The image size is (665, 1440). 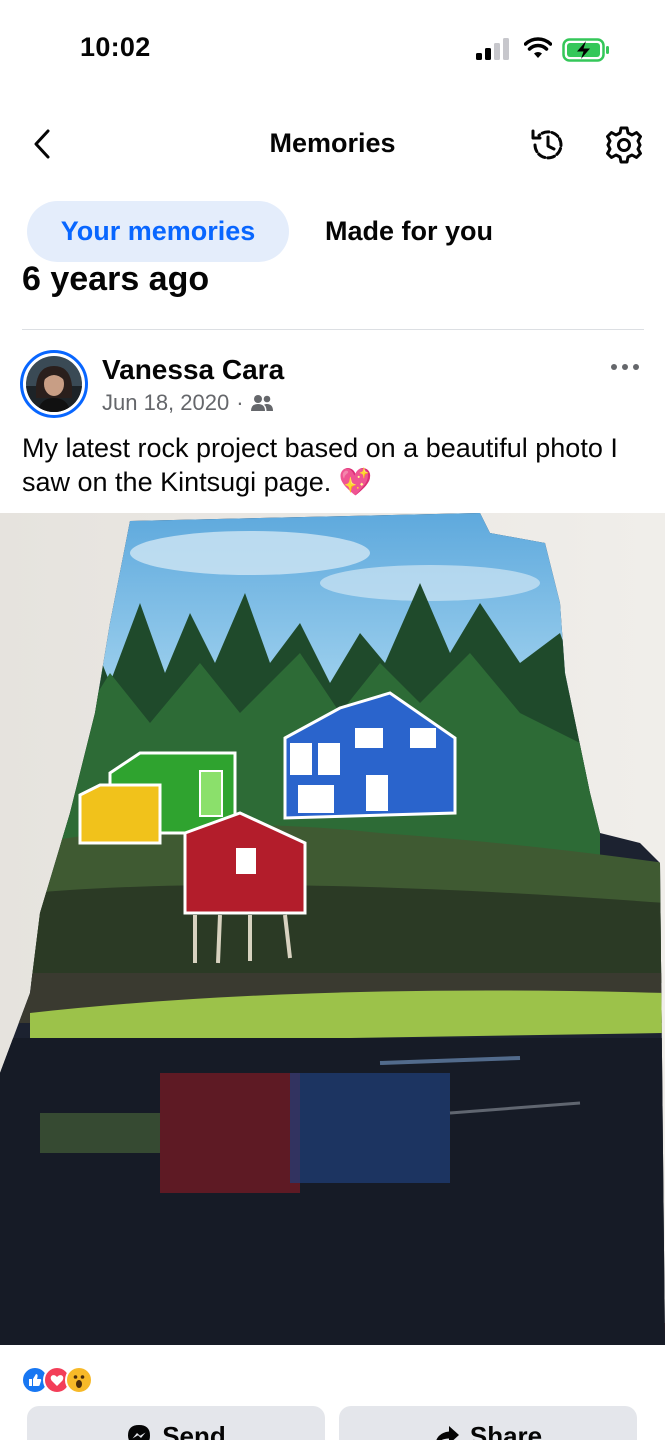 What do you see at coordinates (139, 1432) in the screenshot?
I see `messenger-icon` at bounding box center [139, 1432].